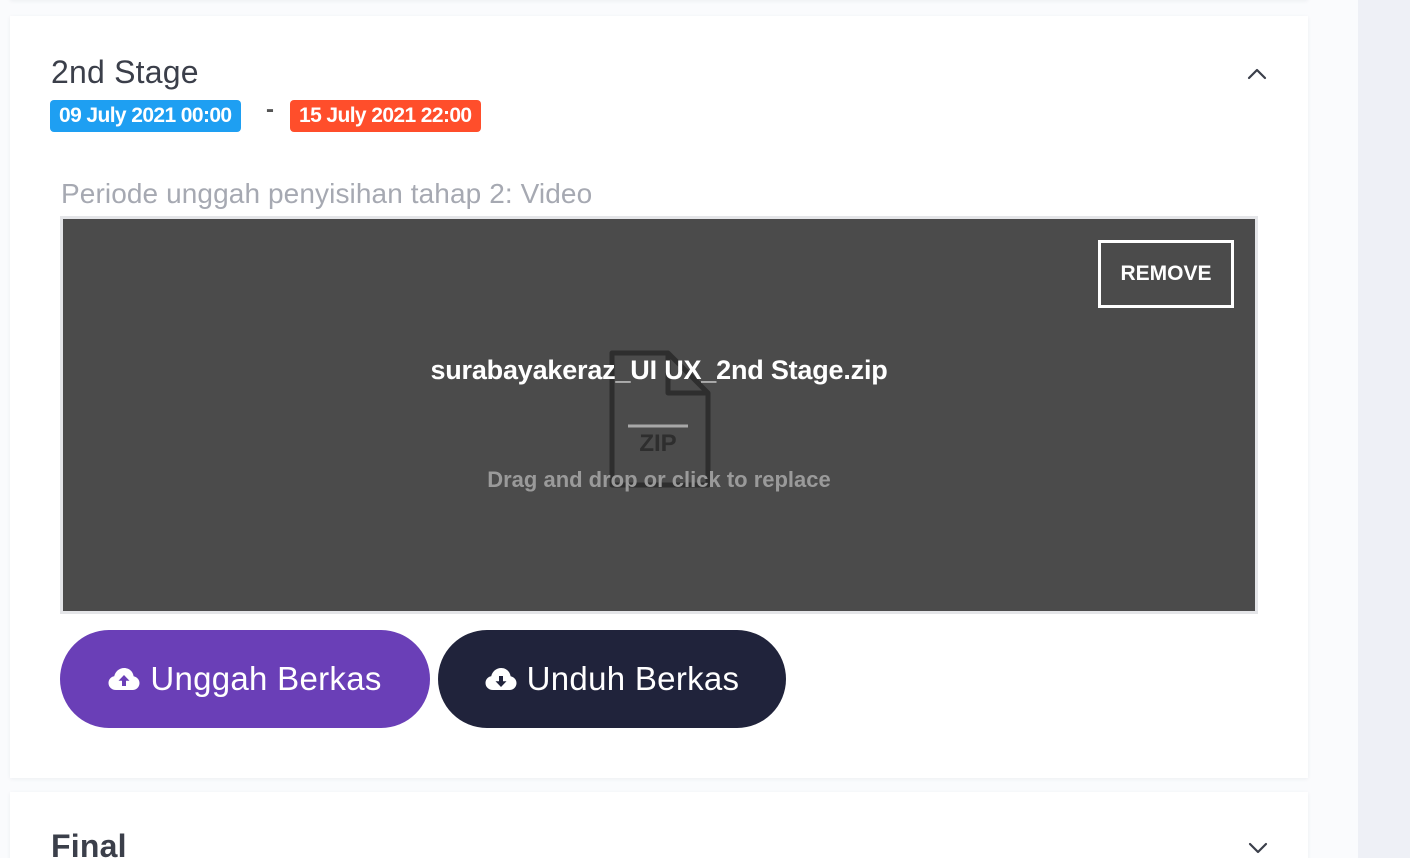 This screenshot has height=858, width=1410. What do you see at coordinates (125, 72) in the screenshot?
I see `stage-title: 2nd Stage` at bounding box center [125, 72].